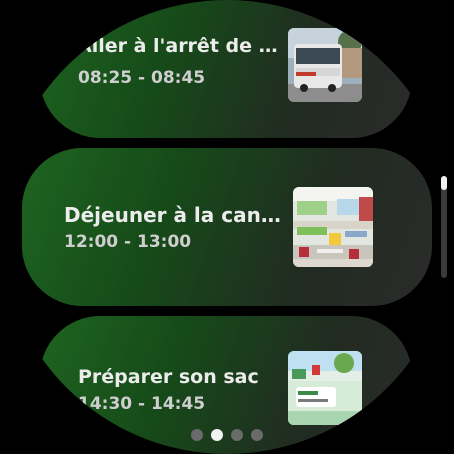 This screenshot has height=454, width=454. Describe the element at coordinates (168, 377) in the screenshot. I see `activity-title: Préparer son sac` at that location.